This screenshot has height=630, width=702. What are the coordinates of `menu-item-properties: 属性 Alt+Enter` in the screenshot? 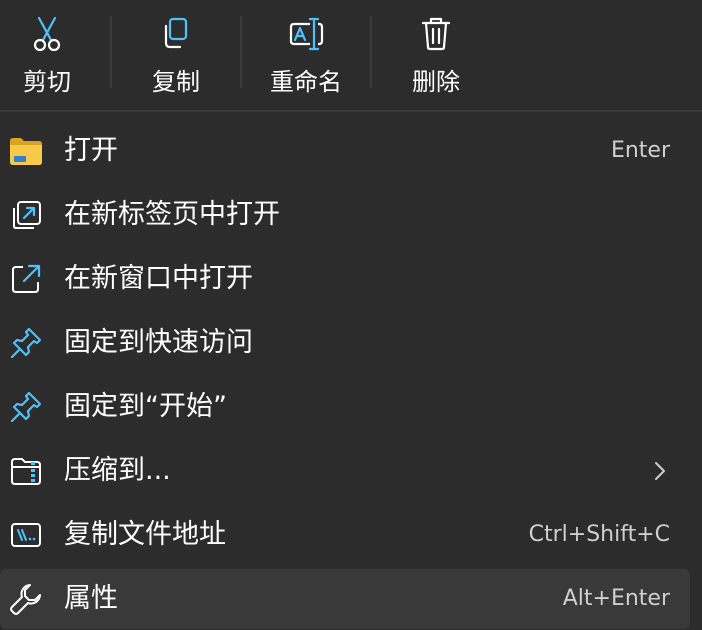 It's located at (345, 599).